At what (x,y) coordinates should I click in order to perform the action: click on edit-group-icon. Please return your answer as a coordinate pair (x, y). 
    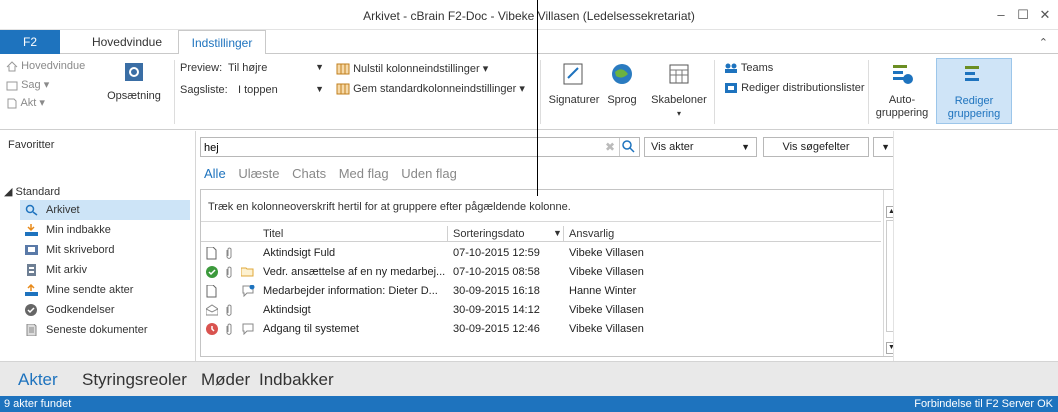
    Looking at the image, I should click on (972, 73).